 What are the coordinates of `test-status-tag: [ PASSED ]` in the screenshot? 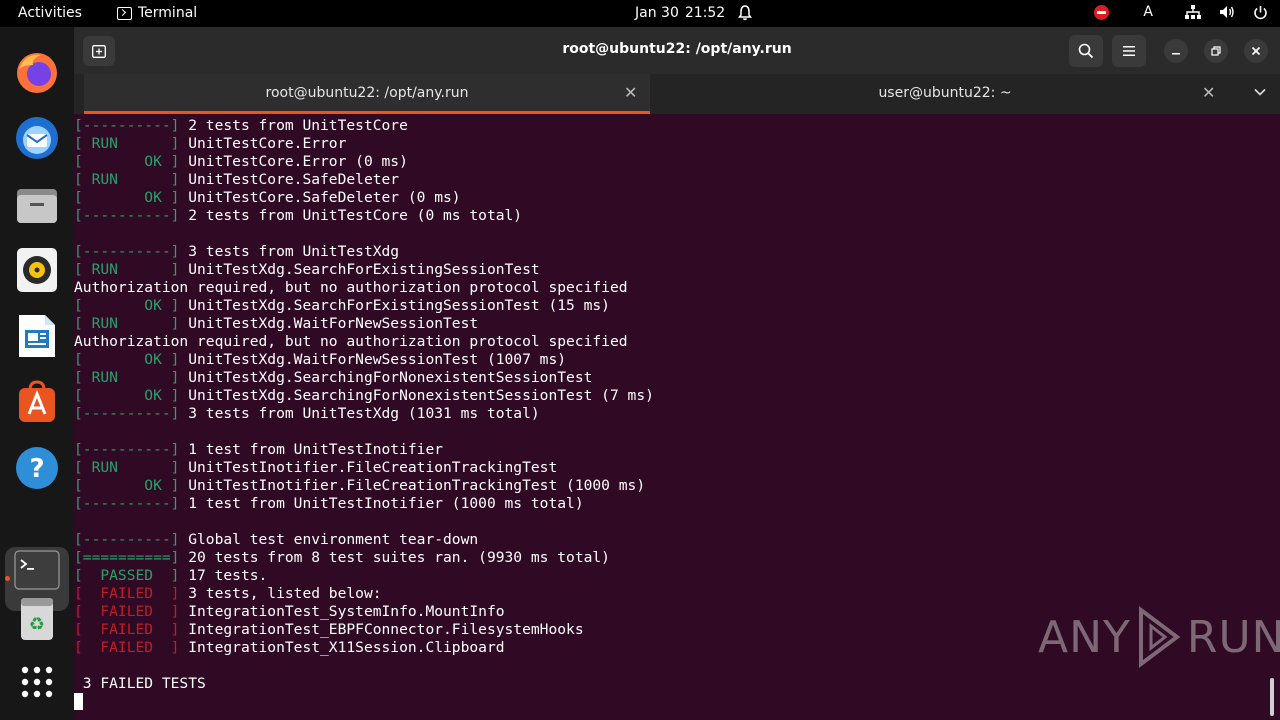 It's located at (127, 575).